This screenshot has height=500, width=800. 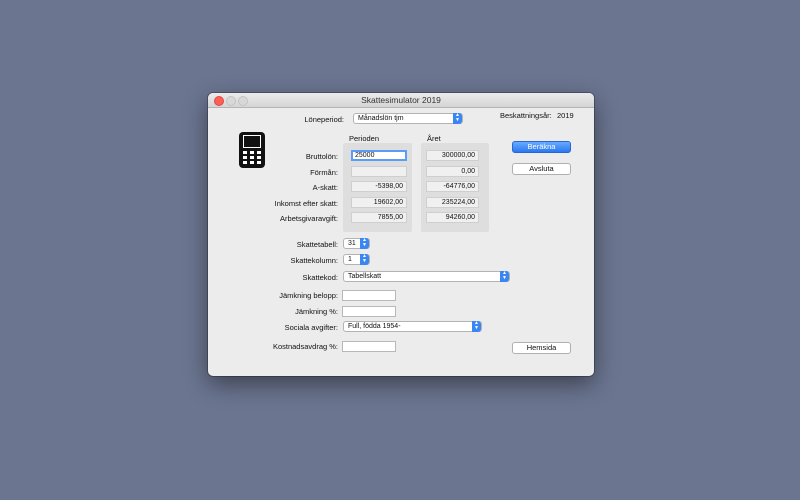 What do you see at coordinates (452, 202) in the screenshot?
I see `inkomst-year-value: 235224,00` at bounding box center [452, 202].